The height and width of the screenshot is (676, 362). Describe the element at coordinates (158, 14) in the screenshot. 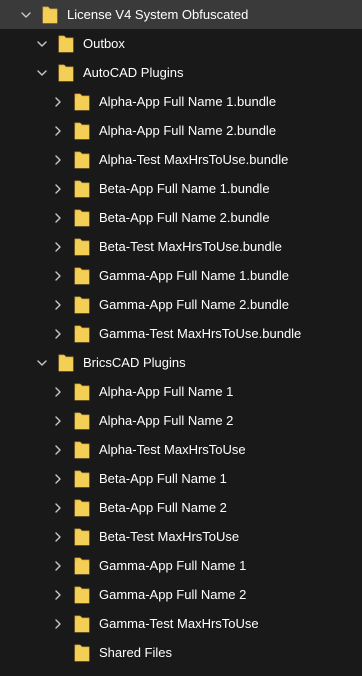

I see `folder-label: License V4 System Obfuscated` at that location.